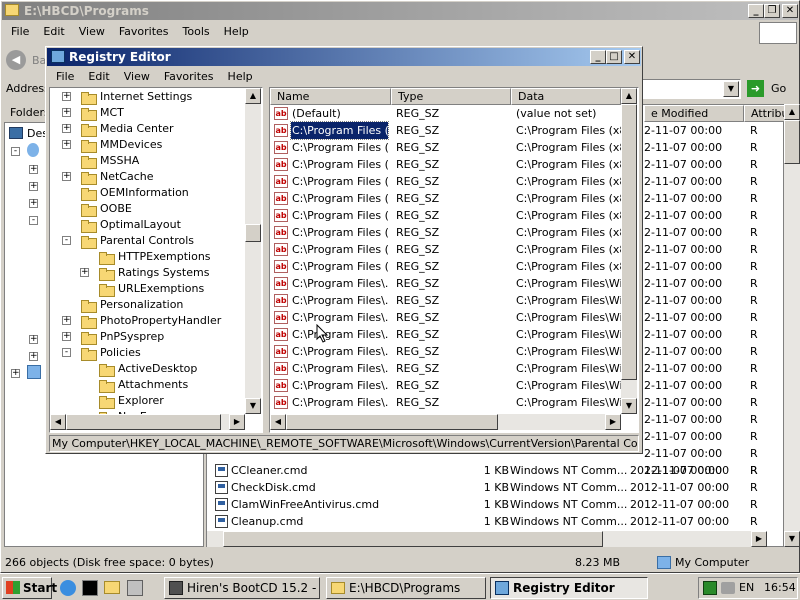 Image resolution: width=800 pixels, height=600 pixels. Describe the element at coordinates (344, 57) in the screenshot. I see `regedit-titlebar: Registry Editor _ □ ✕` at that location.